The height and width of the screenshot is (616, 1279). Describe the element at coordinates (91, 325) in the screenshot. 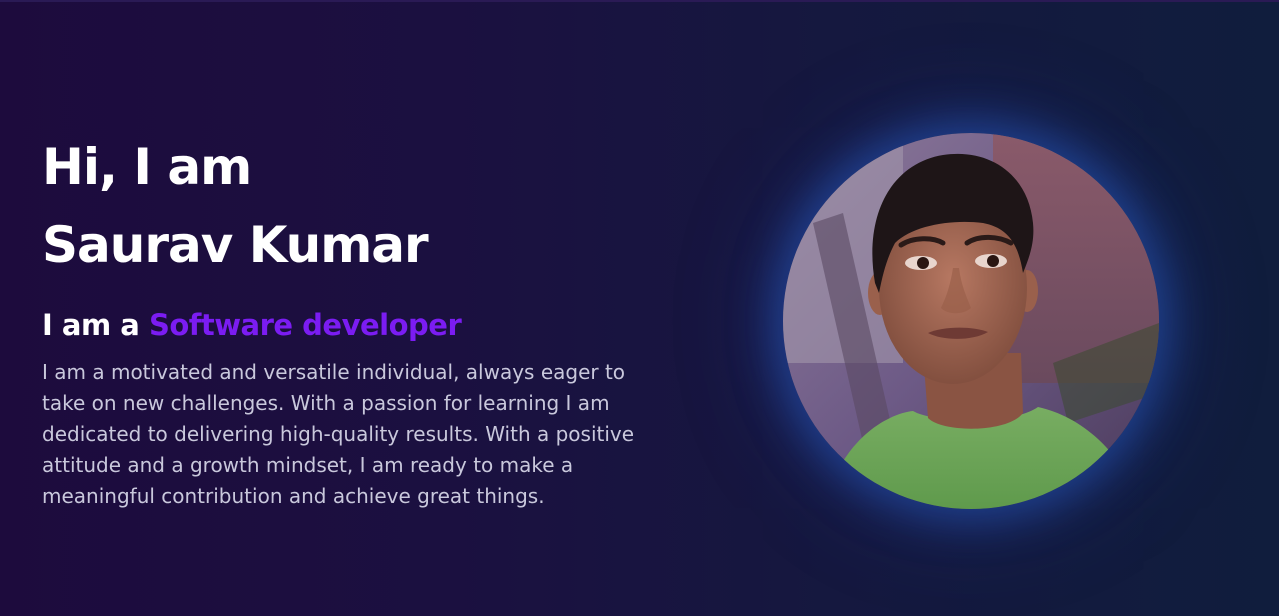

I see `role-prefix: I am a` at that location.